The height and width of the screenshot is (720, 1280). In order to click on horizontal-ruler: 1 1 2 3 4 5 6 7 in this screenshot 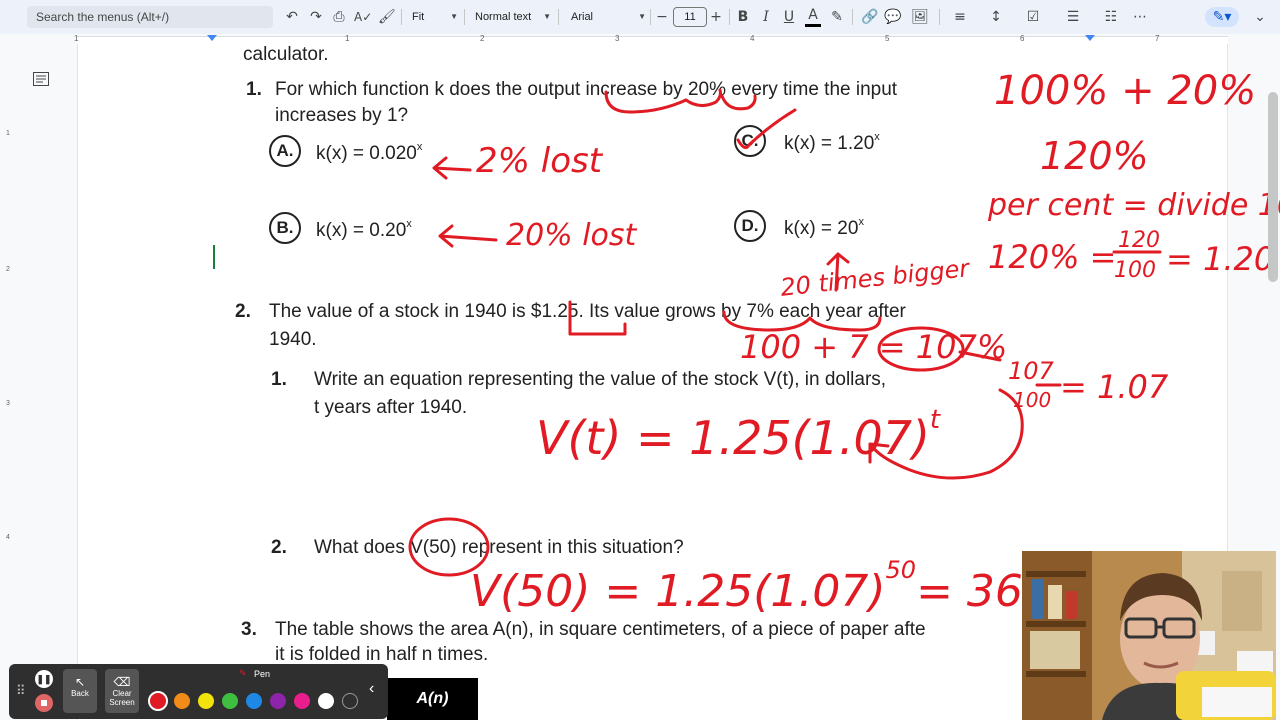, I will do `click(640, 39)`.